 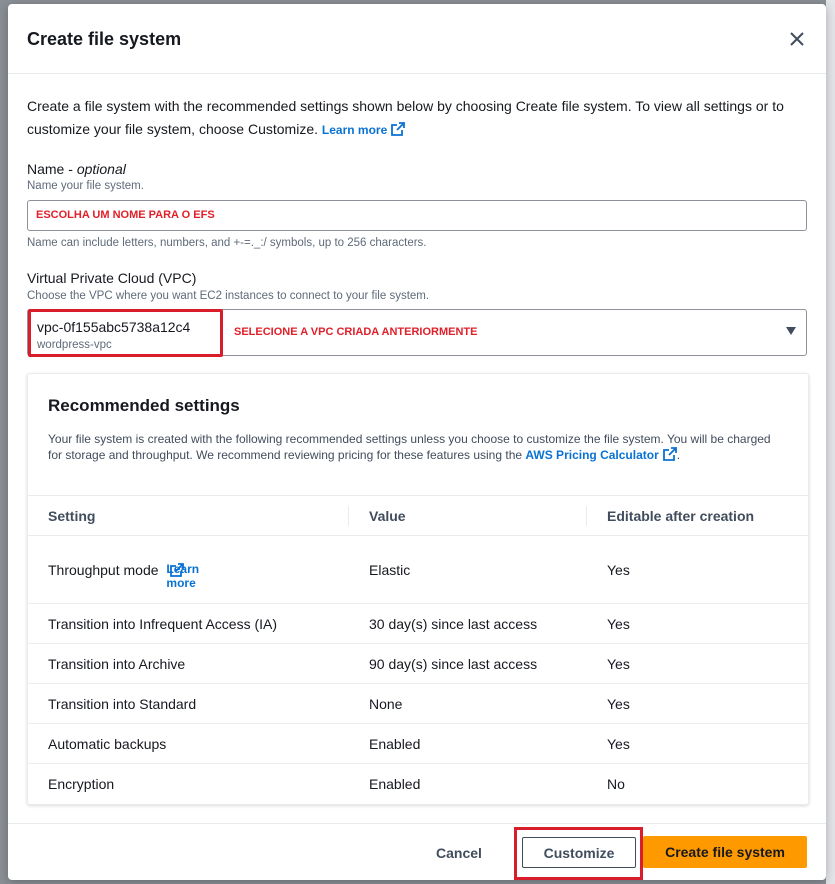 What do you see at coordinates (387, 516) in the screenshot?
I see `column-value: Value` at bounding box center [387, 516].